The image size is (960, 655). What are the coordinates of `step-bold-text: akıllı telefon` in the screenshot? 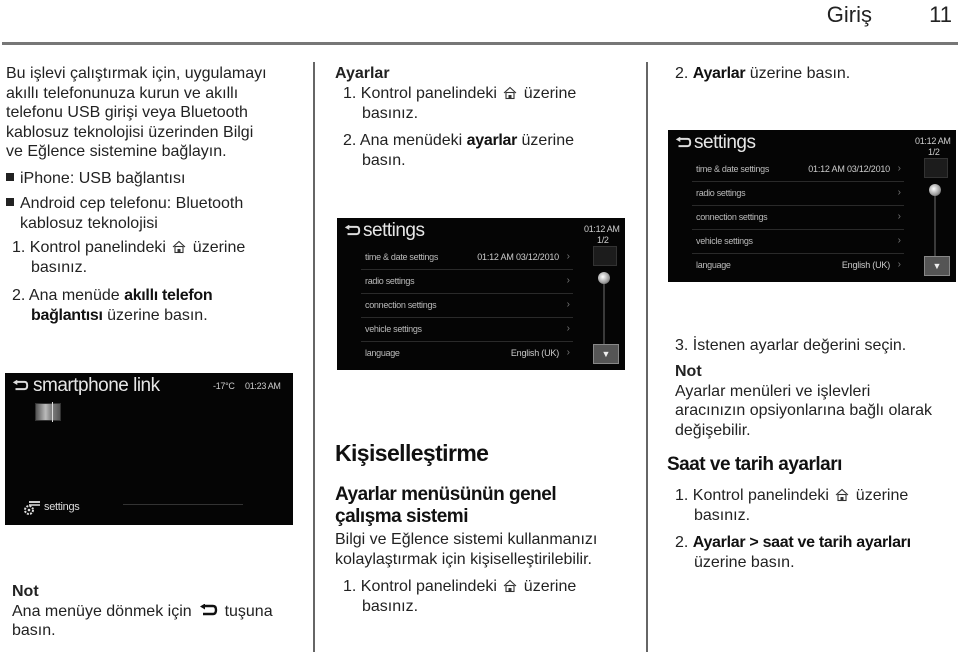 It's located at (168, 295).